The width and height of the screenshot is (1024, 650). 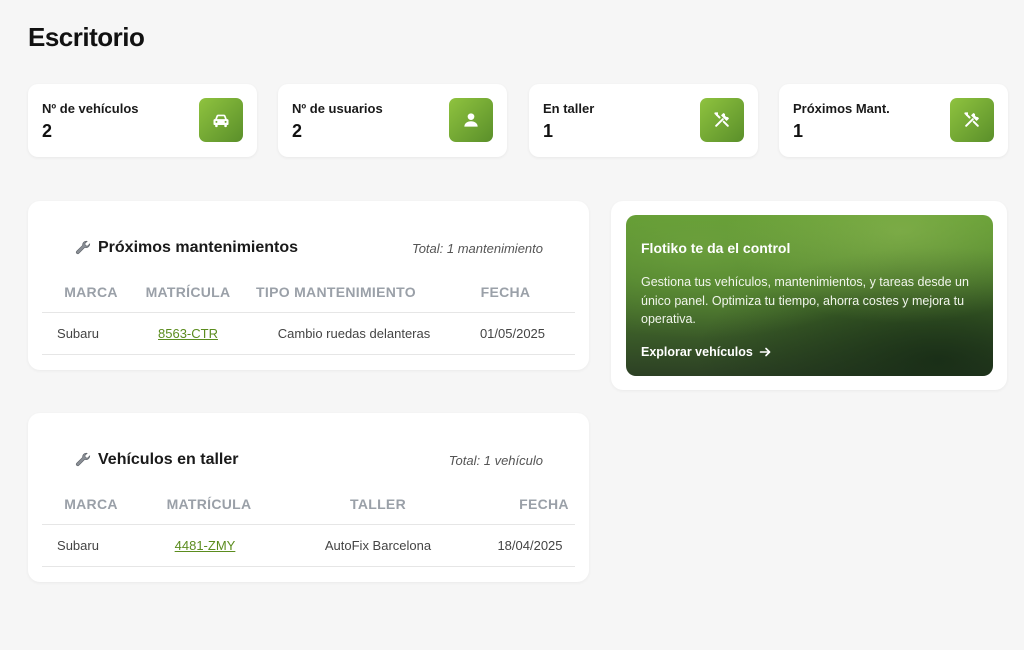 I want to click on panel-title-text: Vehículos en taller, so click(x=168, y=459).